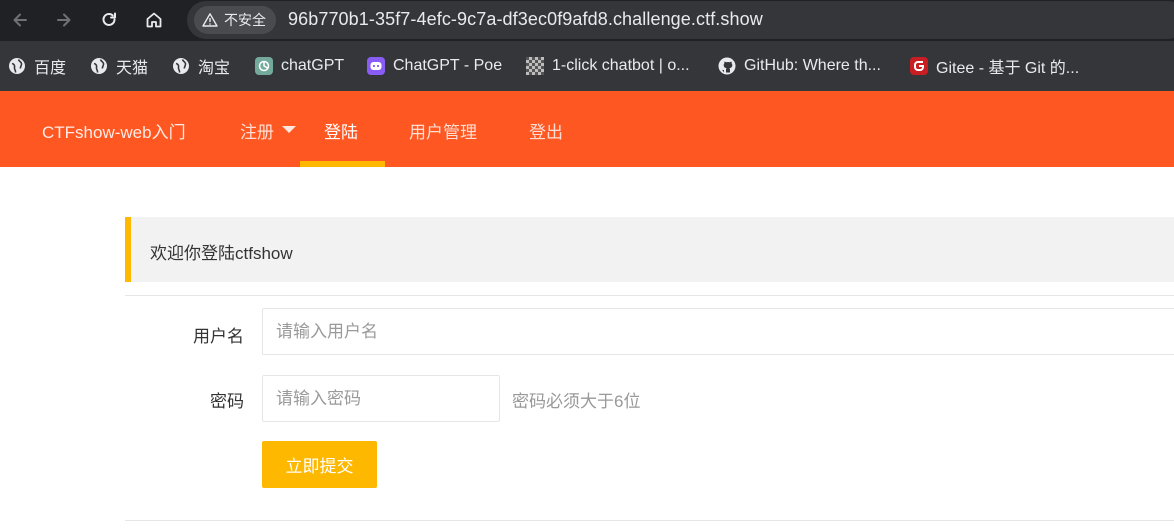  I want to click on bookmark-taobao: 淘宝, so click(201, 66).